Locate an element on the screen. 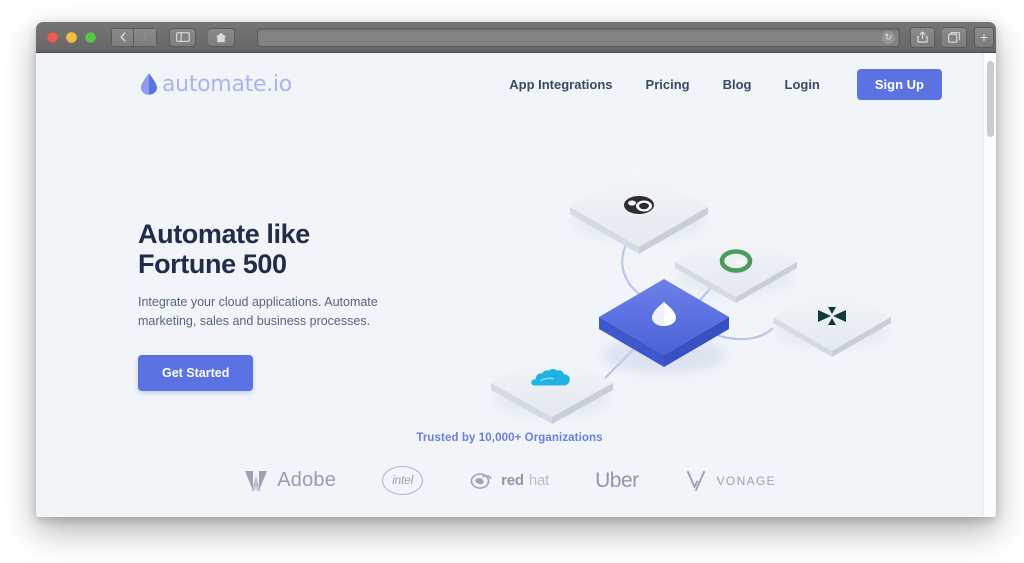  nav-link-pricing: Pricing is located at coordinates (668, 84).